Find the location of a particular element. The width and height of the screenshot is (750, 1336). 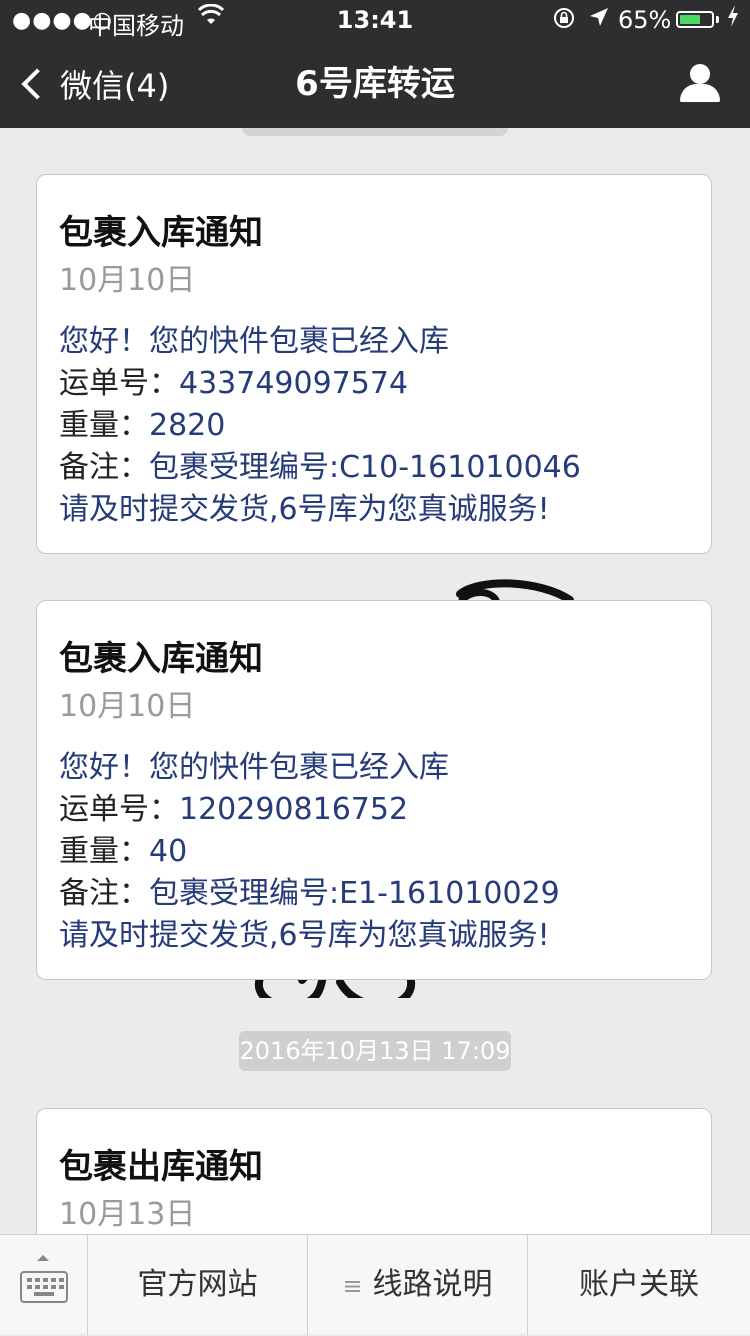

person-icon is located at coordinates (700, 84).